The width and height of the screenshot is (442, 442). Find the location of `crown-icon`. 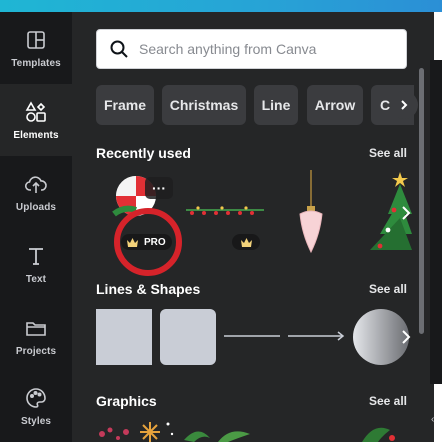

crown-icon is located at coordinates (246, 242).